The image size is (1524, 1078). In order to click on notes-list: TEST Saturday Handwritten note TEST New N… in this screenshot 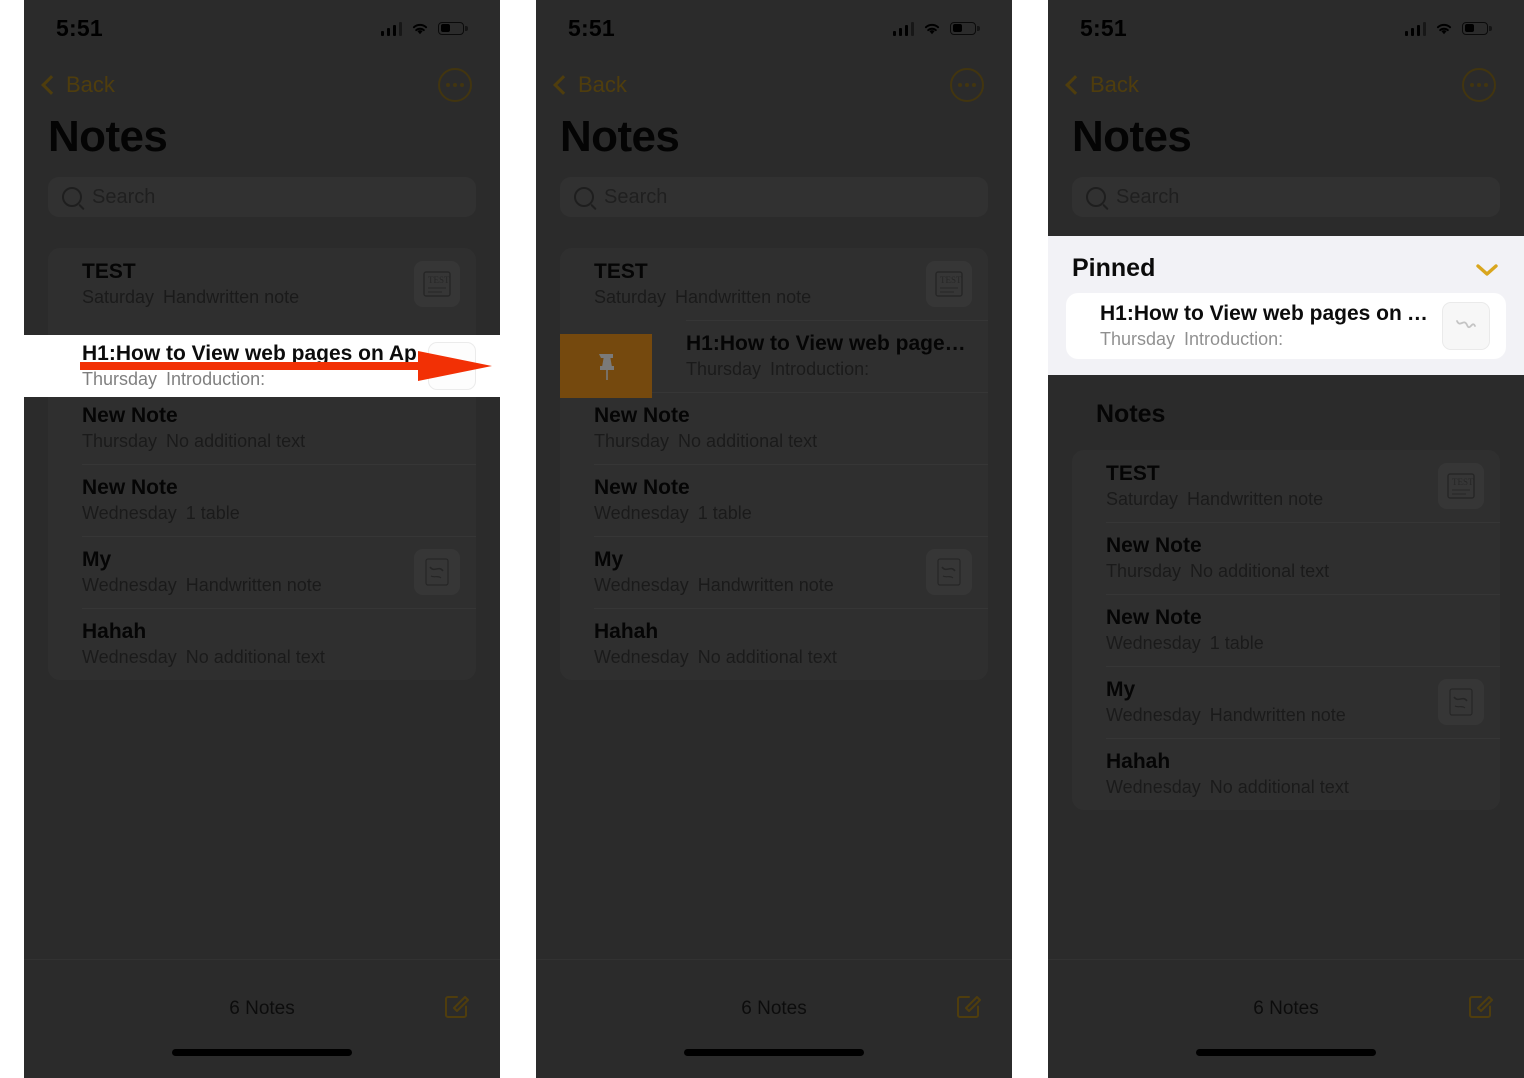, I will do `click(1286, 630)`.